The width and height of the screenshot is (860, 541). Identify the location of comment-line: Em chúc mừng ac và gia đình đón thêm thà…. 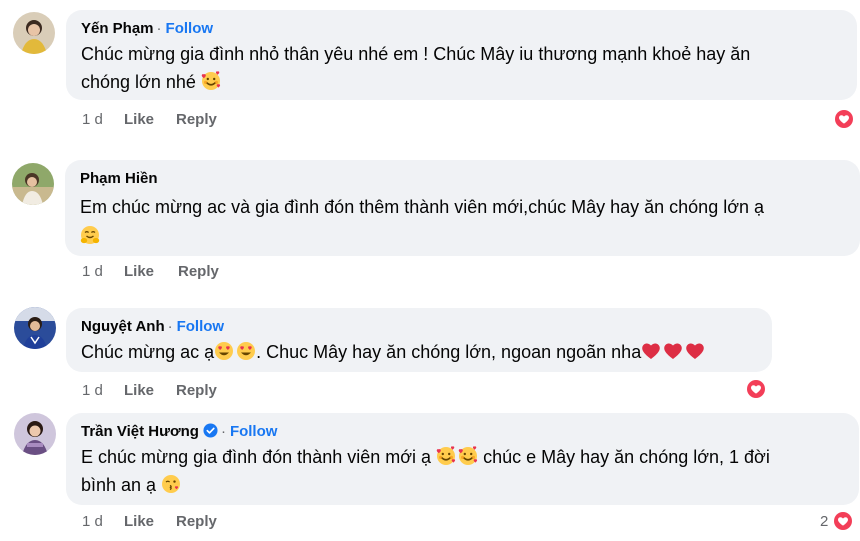
(422, 207).